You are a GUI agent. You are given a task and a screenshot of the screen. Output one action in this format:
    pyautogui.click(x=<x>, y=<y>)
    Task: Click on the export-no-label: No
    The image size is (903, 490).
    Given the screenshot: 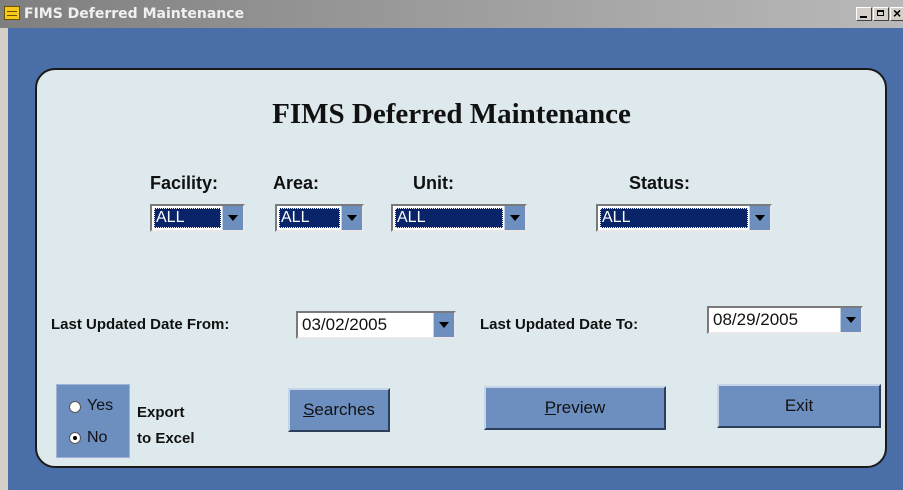 What is the action you would take?
    pyautogui.click(x=97, y=438)
    